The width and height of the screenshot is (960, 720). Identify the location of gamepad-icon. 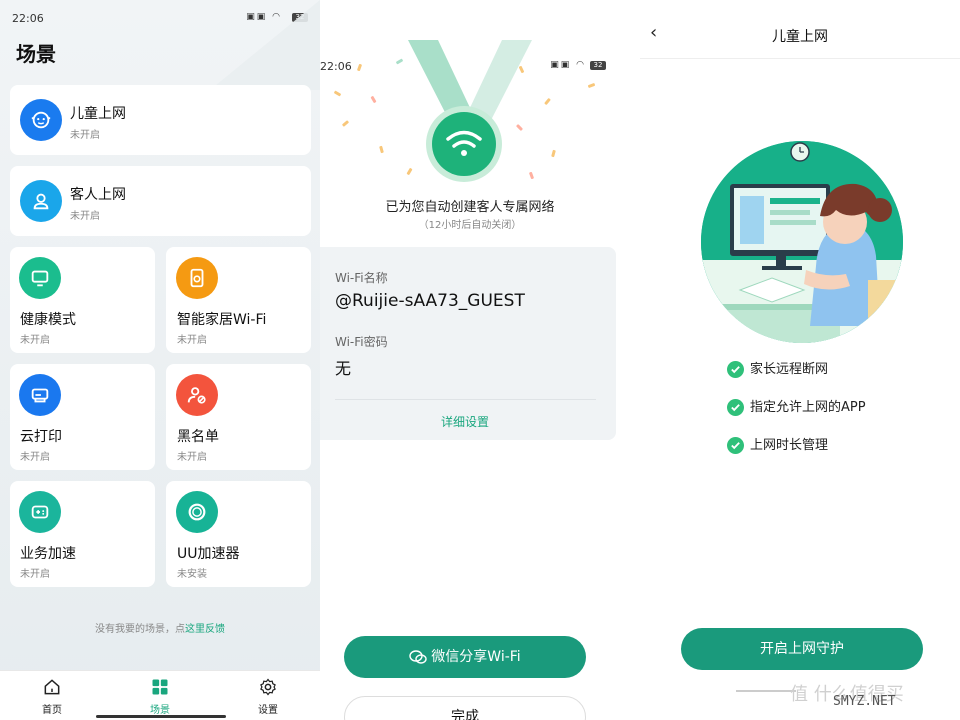
(40, 512).